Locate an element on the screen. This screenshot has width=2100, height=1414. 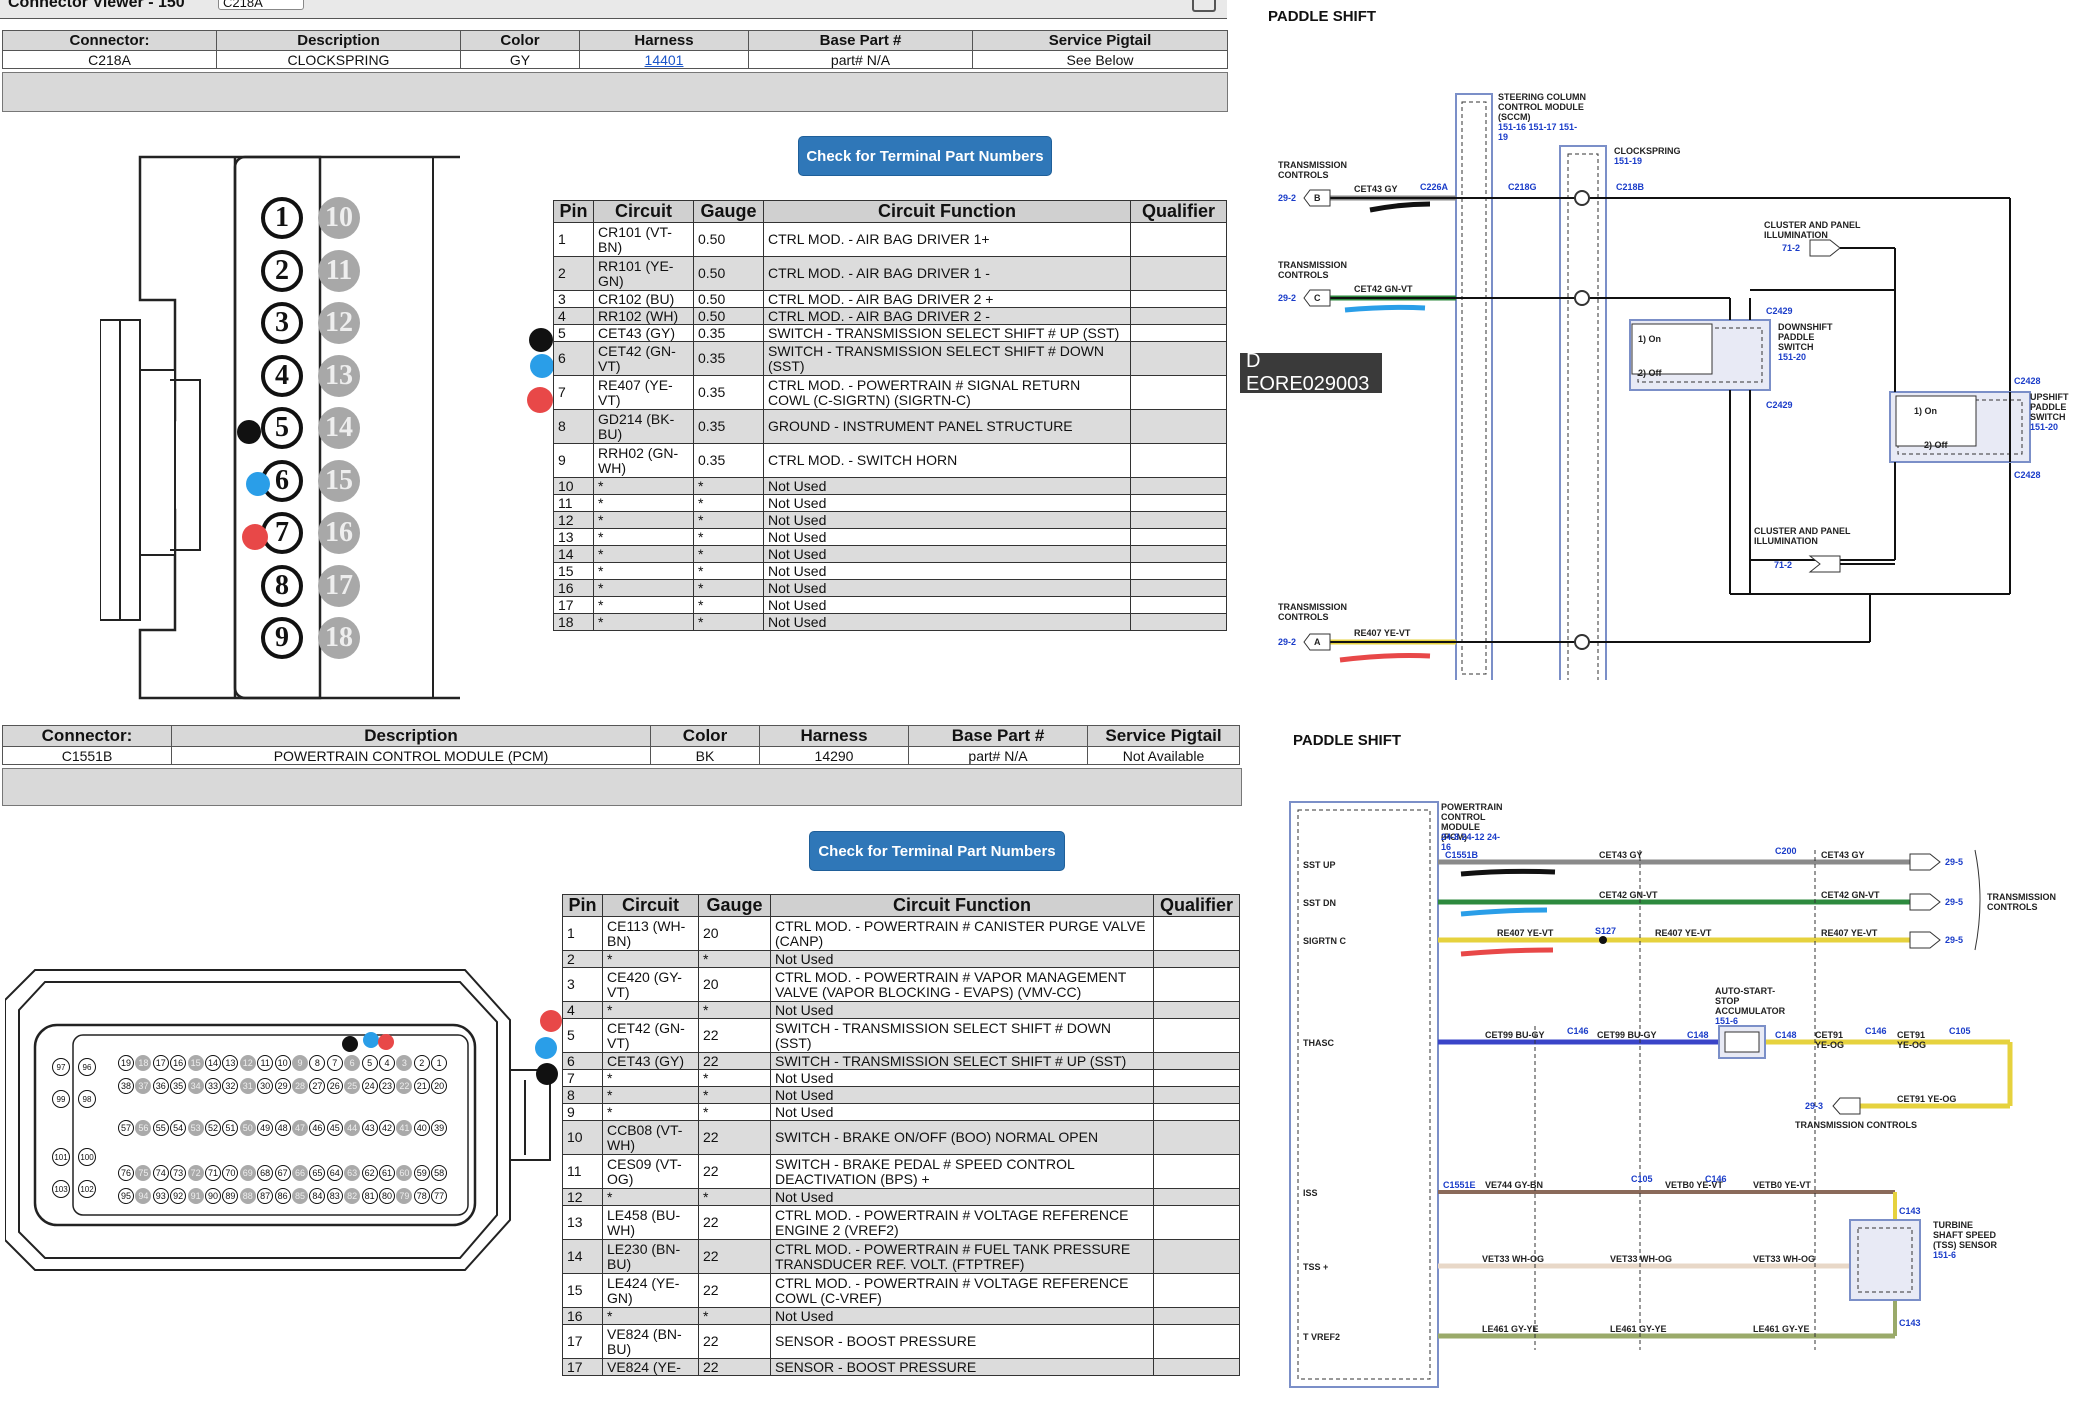
connector-pin: 12 is located at coordinates (247, 1063).